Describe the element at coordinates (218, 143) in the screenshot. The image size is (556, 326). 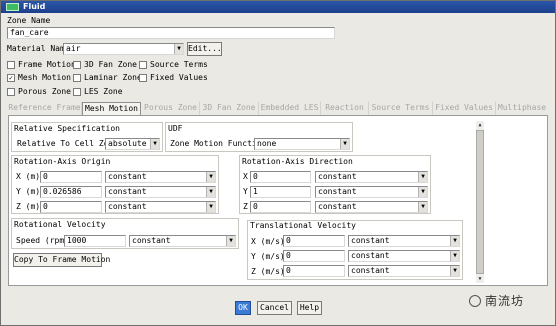
I see `zone-motion-function-label: Zone Motion Function` at that location.